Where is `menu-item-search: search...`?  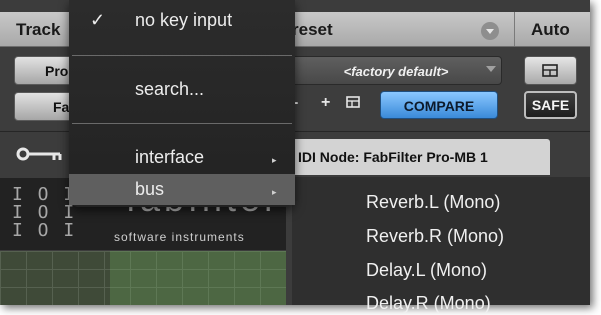 menu-item-search: search... is located at coordinates (169, 89).